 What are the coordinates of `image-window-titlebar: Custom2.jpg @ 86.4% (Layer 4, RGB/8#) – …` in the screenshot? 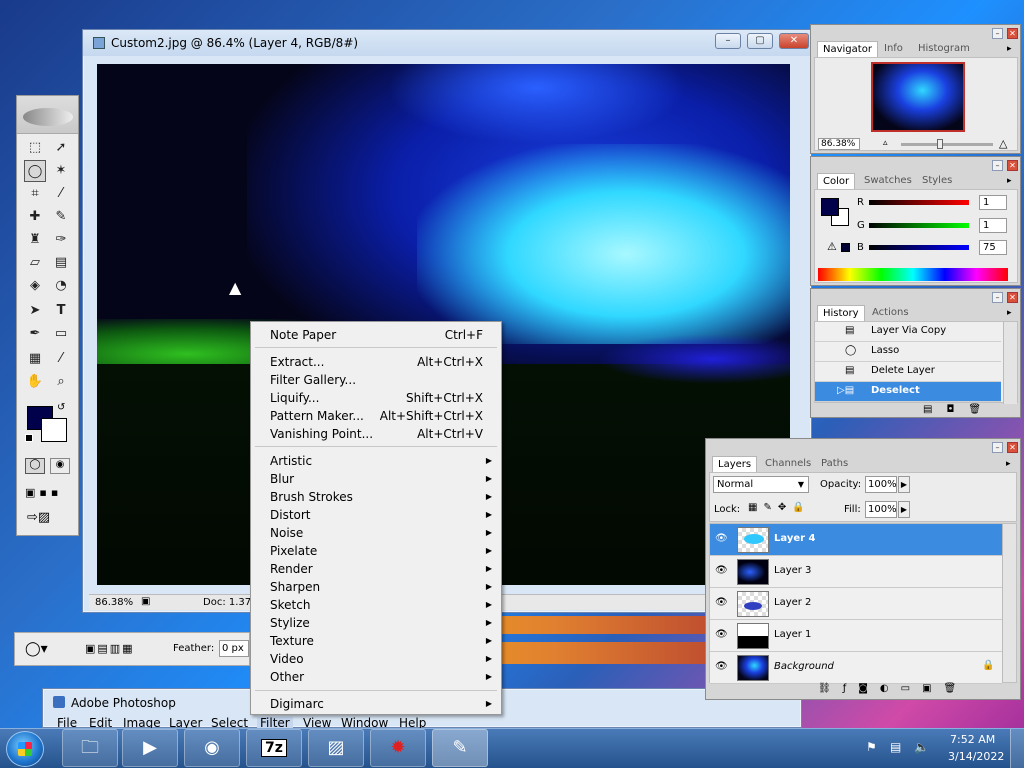 It's located at (447, 43).